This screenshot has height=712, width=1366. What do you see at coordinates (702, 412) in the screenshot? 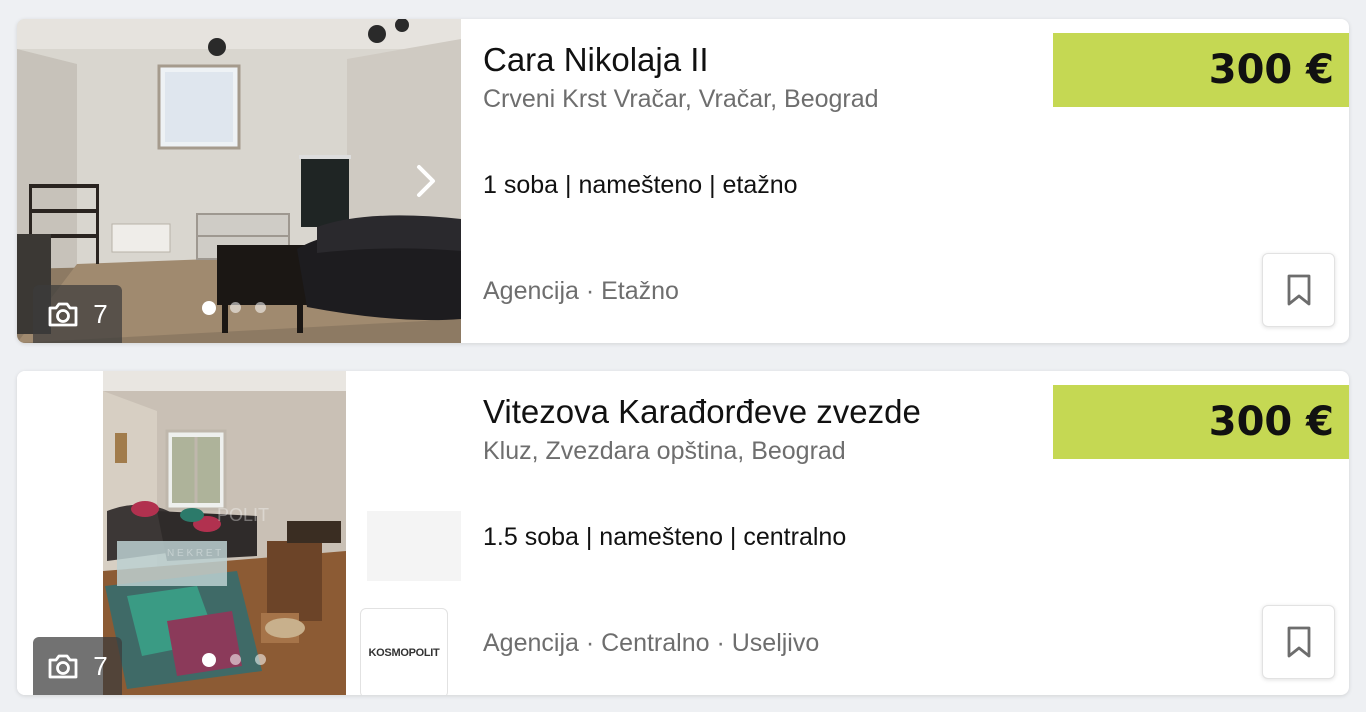
I see `listing-title: Vitezova Karađorđeve zvezde` at bounding box center [702, 412].